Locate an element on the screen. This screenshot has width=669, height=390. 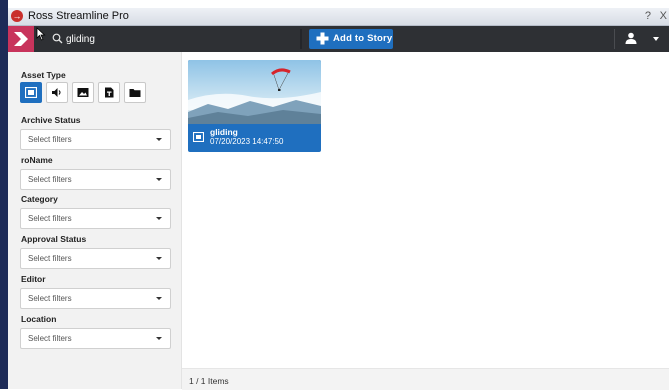
item-count: 1 / 1 Items is located at coordinates (209, 381).